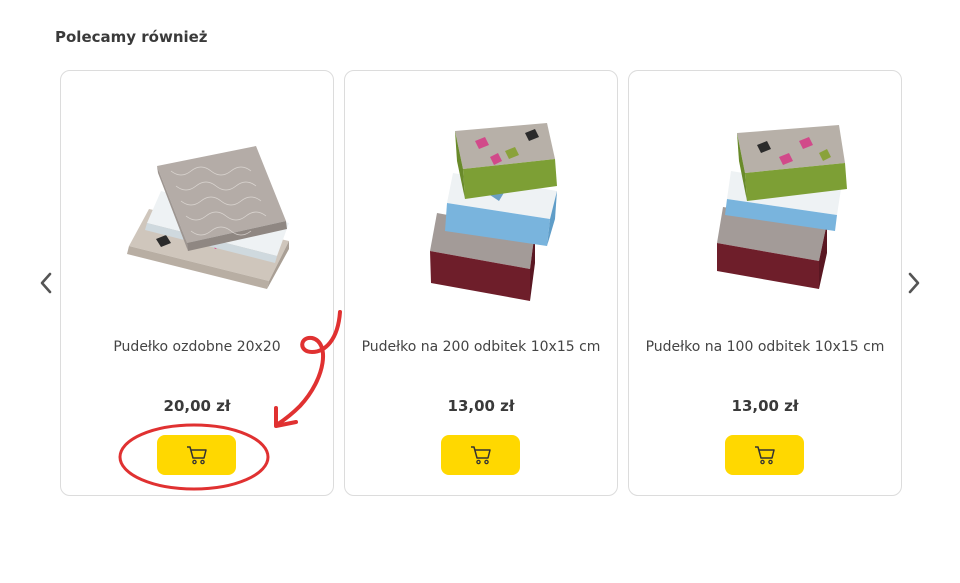  I want to click on chevron-left-icon, so click(46, 283).